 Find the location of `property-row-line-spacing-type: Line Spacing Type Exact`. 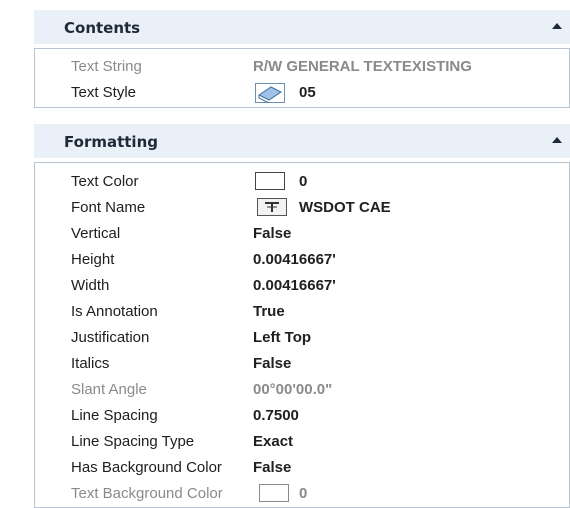

property-row-line-spacing-type: Line Spacing Type Exact is located at coordinates (302, 442).